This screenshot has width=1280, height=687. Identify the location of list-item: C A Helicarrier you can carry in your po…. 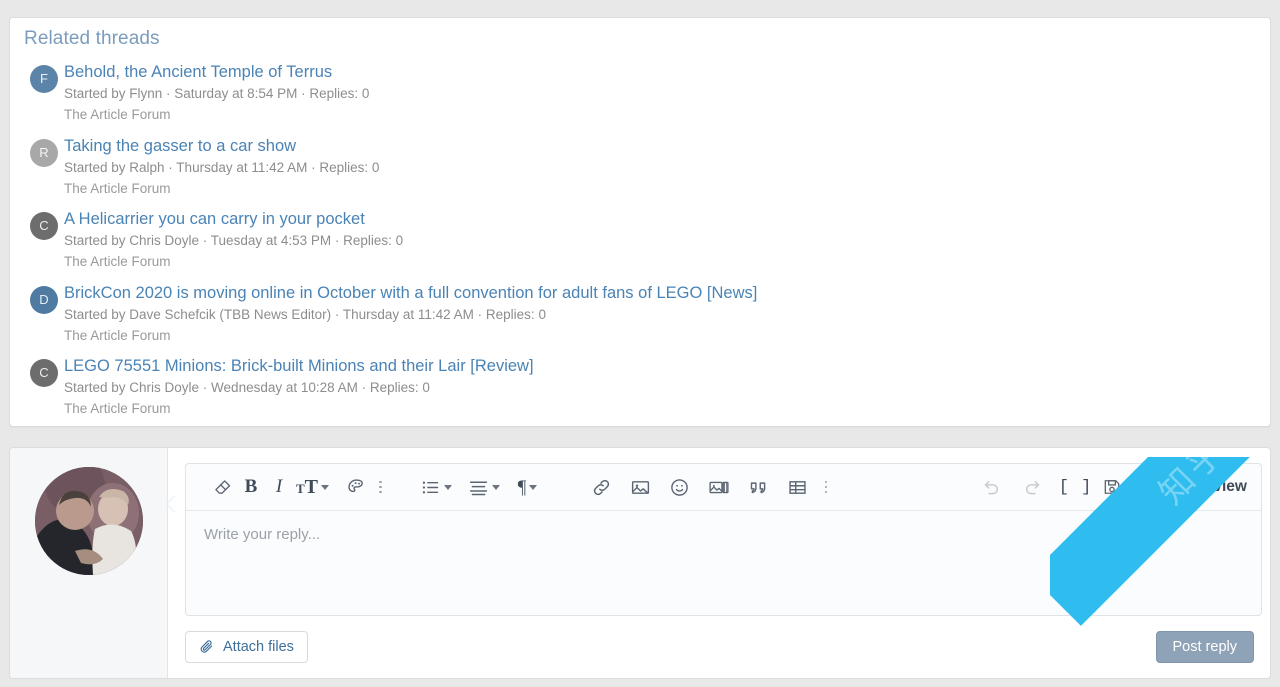
(640, 246).